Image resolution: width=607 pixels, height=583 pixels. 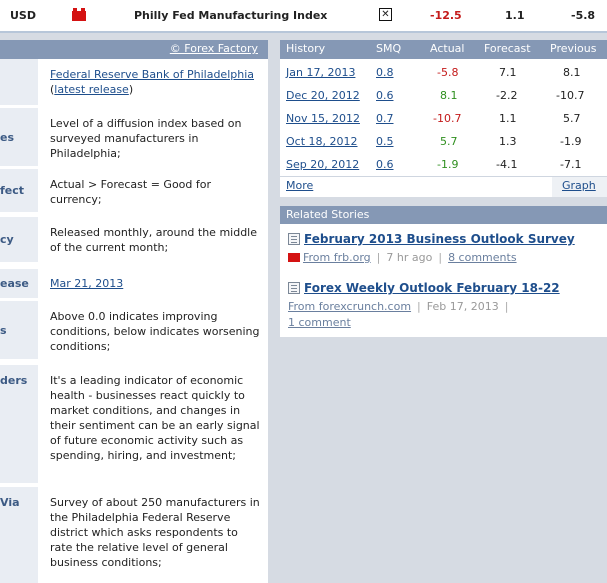 I want to click on latest-release-link: latest release, so click(x=91, y=89).